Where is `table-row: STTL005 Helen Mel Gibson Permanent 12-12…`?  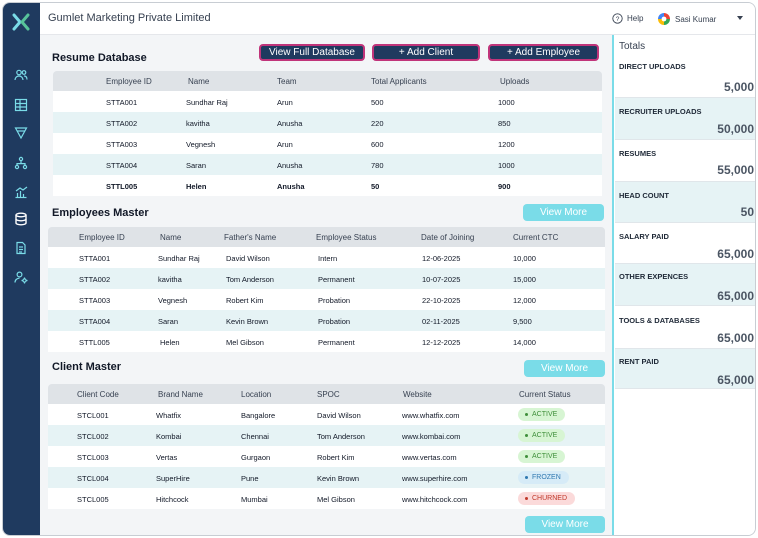 table-row: STTL005 Helen Mel Gibson Permanent 12-12… is located at coordinates (326, 341).